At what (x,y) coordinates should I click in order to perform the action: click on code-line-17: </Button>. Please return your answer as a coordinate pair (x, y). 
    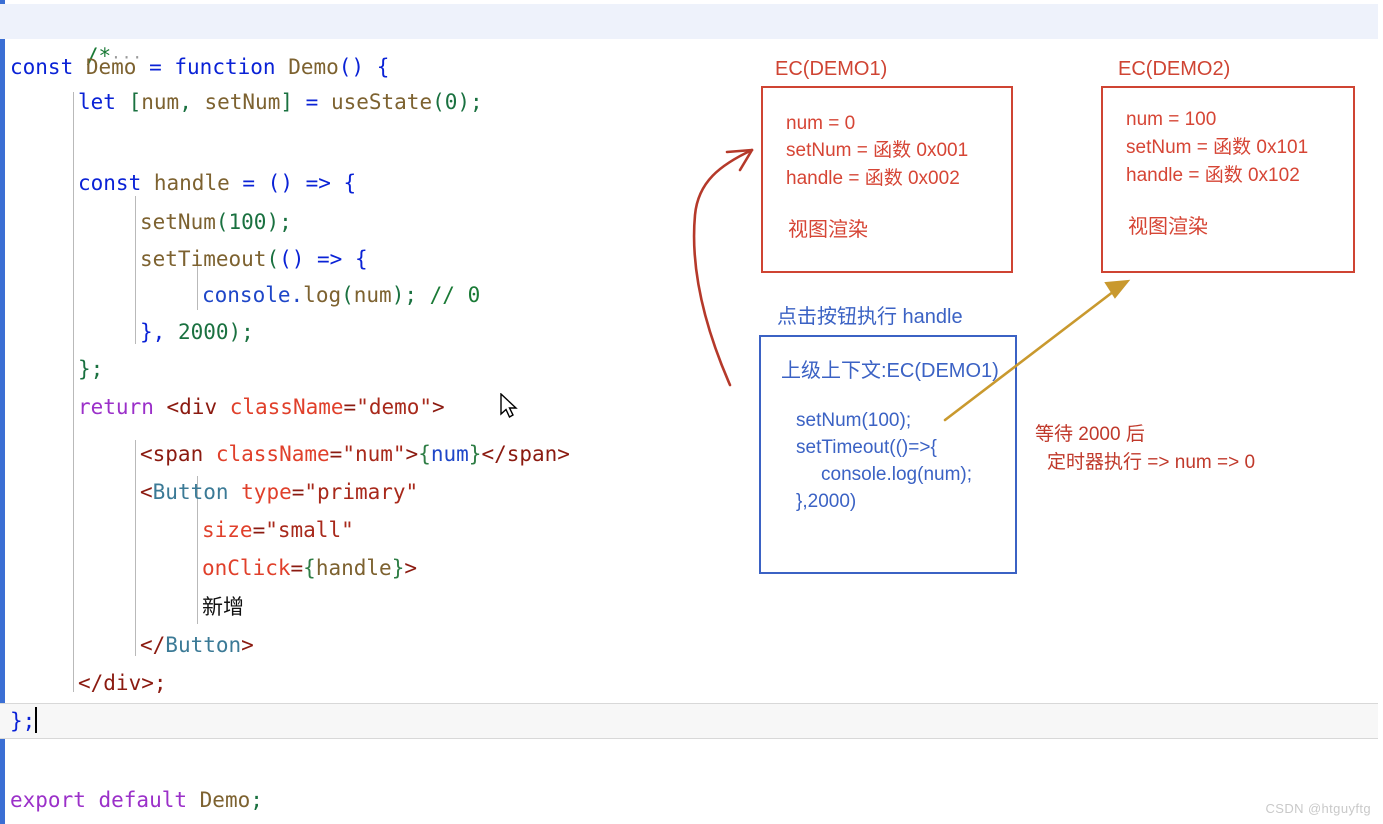
    Looking at the image, I should click on (355, 645).